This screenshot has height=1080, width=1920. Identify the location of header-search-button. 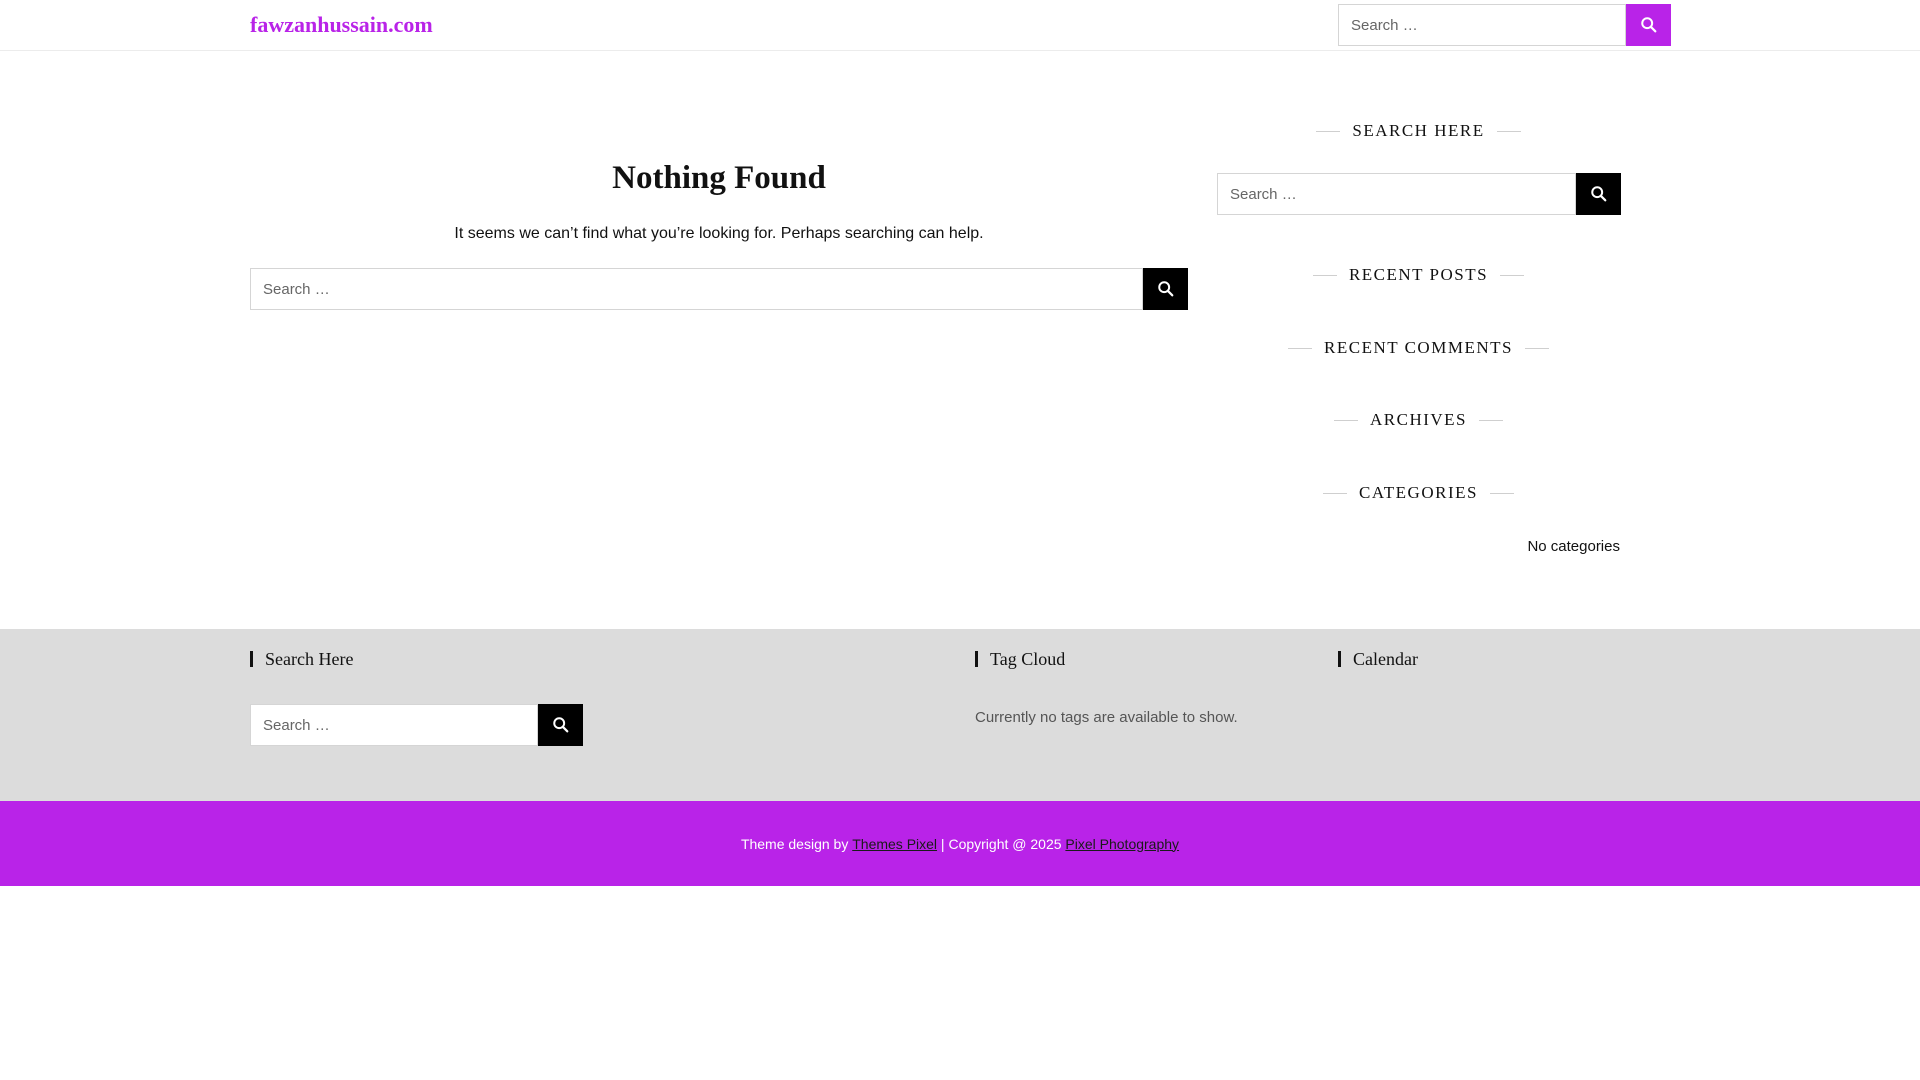
(1648, 25).